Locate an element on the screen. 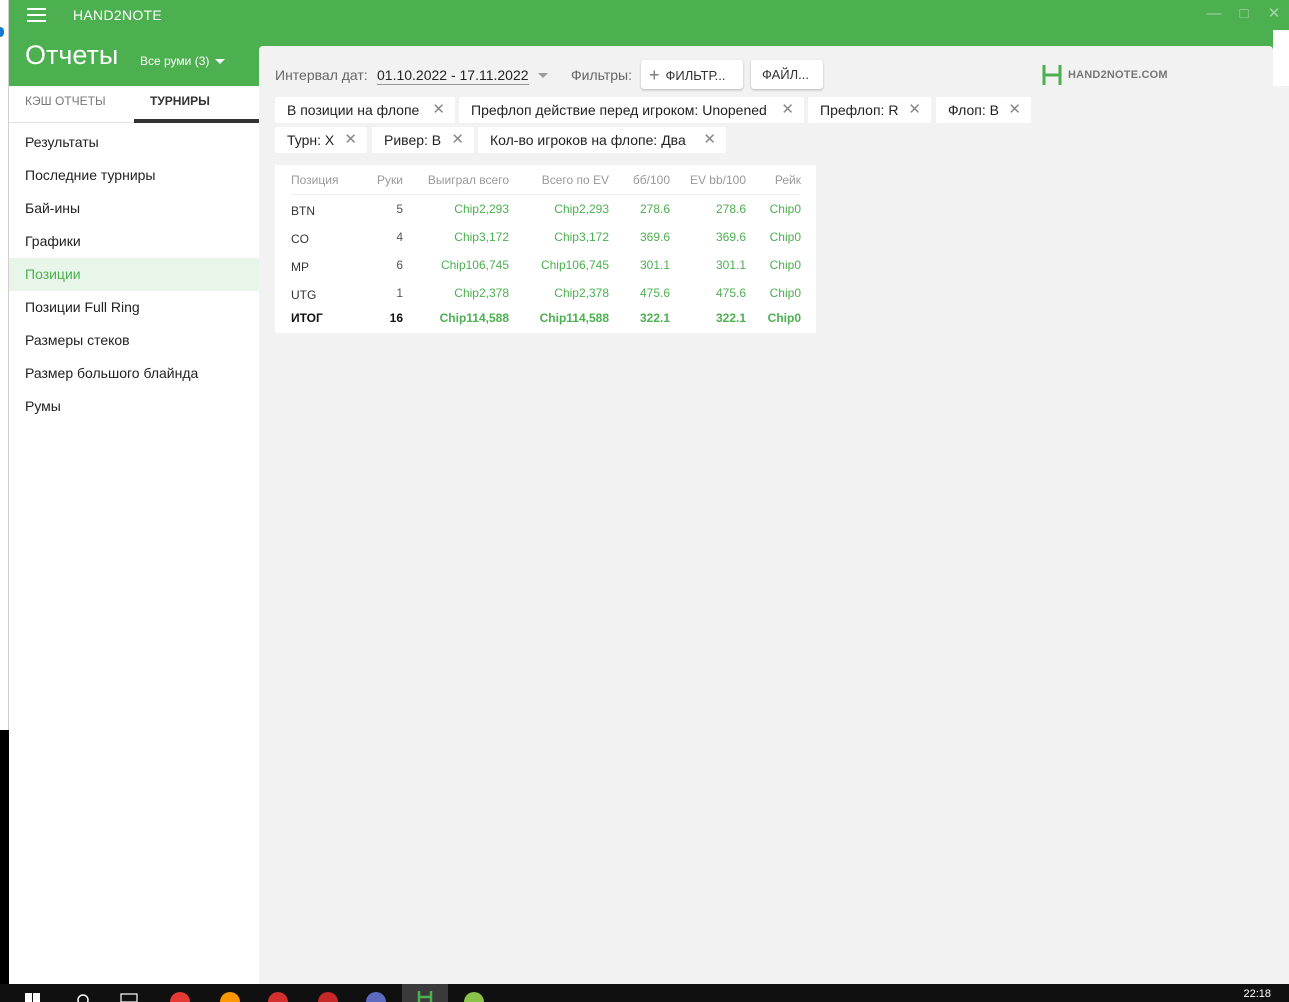 Image resolution: width=1289 pixels, height=1002 pixels. maximize-icon: □ is located at coordinates (1244, 14).